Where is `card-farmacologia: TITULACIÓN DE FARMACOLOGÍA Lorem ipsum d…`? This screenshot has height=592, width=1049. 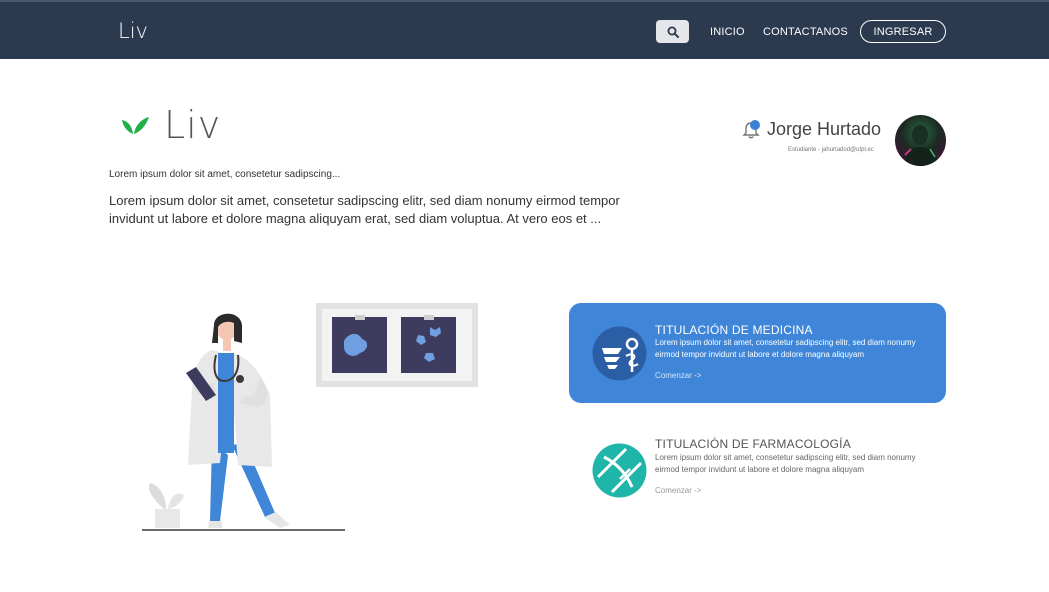
card-farmacologia: TITULACIÓN DE FARMACOLOGÍA Lorem ipsum d… is located at coordinates (757, 470).